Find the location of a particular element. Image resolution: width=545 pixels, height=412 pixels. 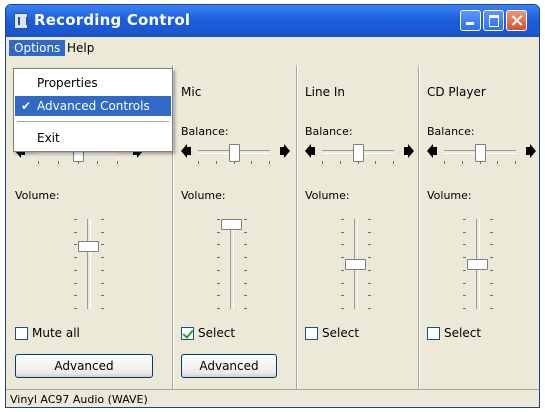

menu-item: Exit is located at coordinates (93, 138).